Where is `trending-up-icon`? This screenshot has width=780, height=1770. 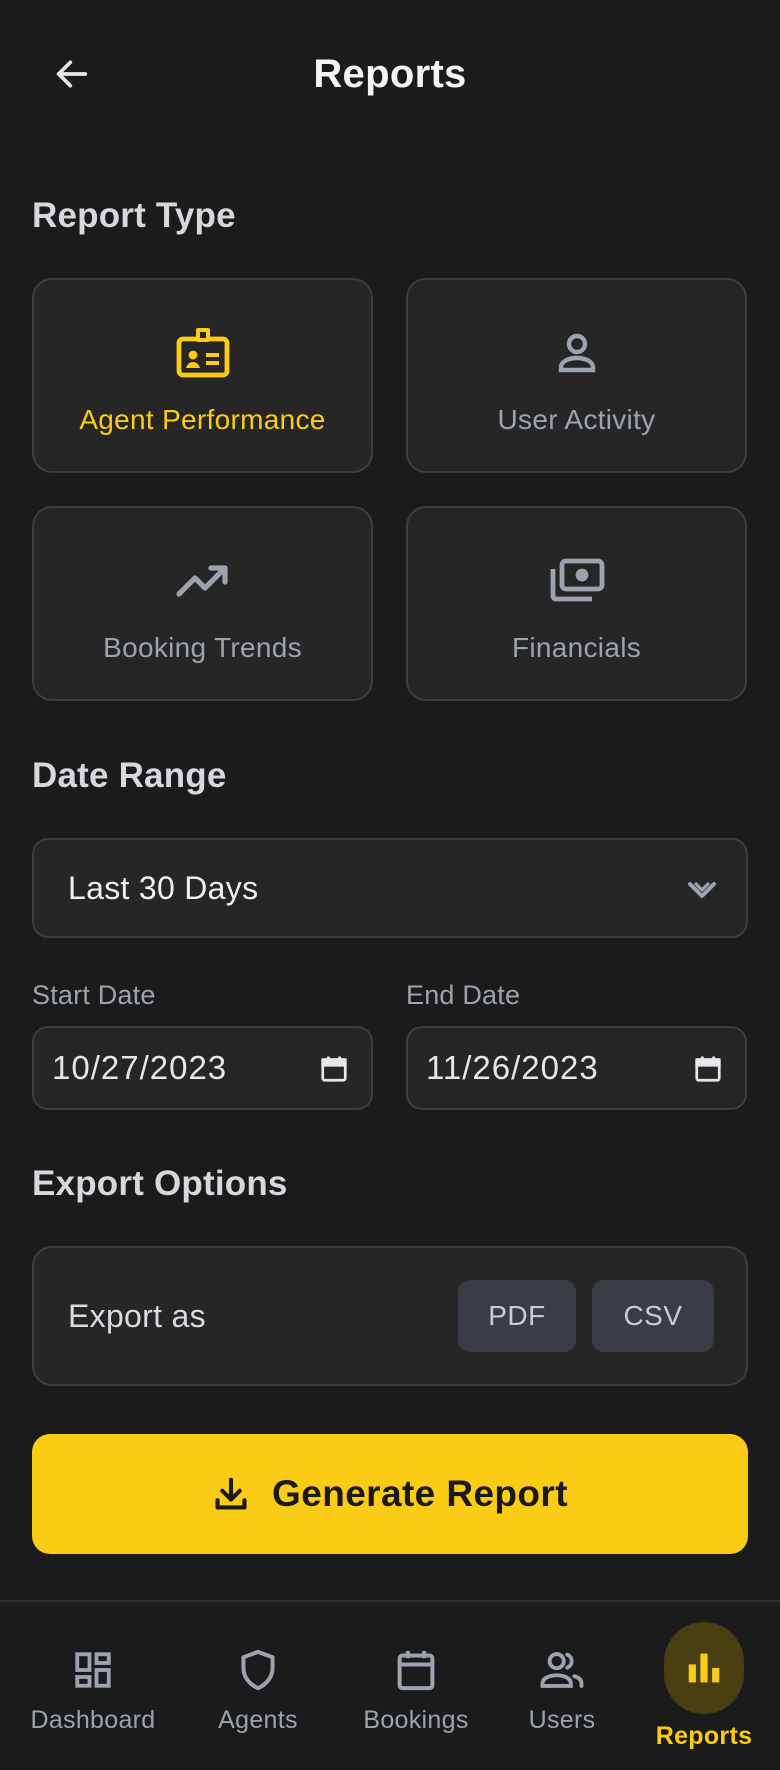
trending-up-icon is located at coordinates (203, 580).